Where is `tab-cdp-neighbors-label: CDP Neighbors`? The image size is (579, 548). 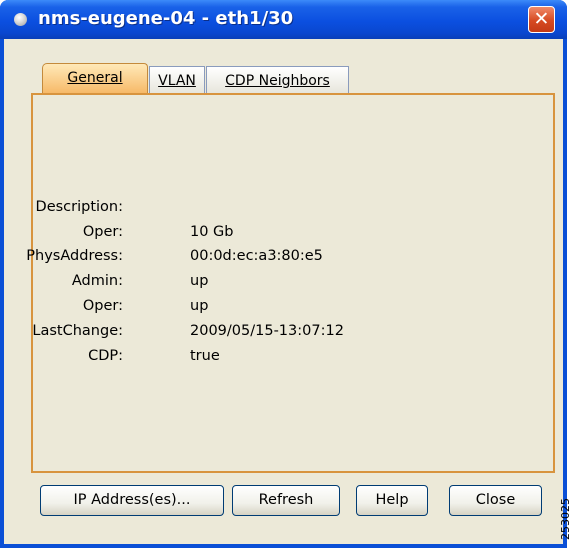
tab-cdp-neighbors-label: CDP Neighbors is located at coordinates (277, 81).